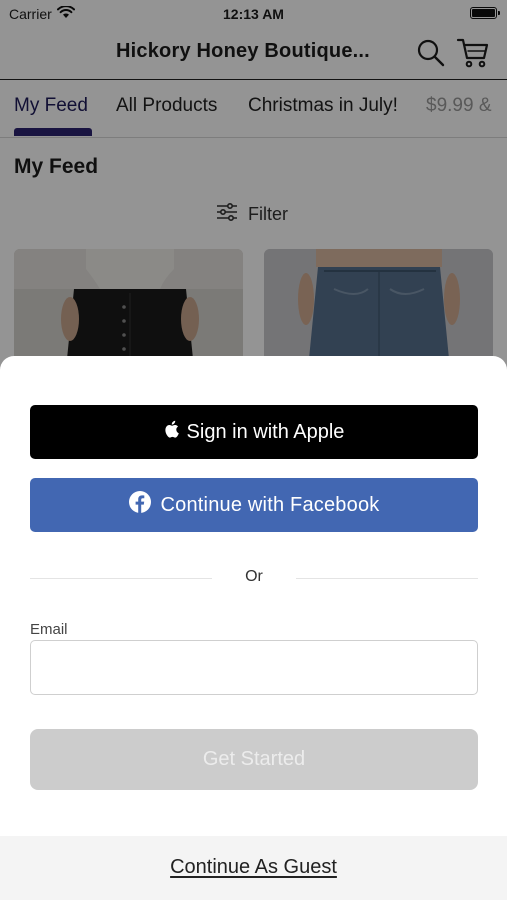 The image size is (507, 900). I want to click on continue-as-guest-link: Continue As Guest, so click(253, 867).